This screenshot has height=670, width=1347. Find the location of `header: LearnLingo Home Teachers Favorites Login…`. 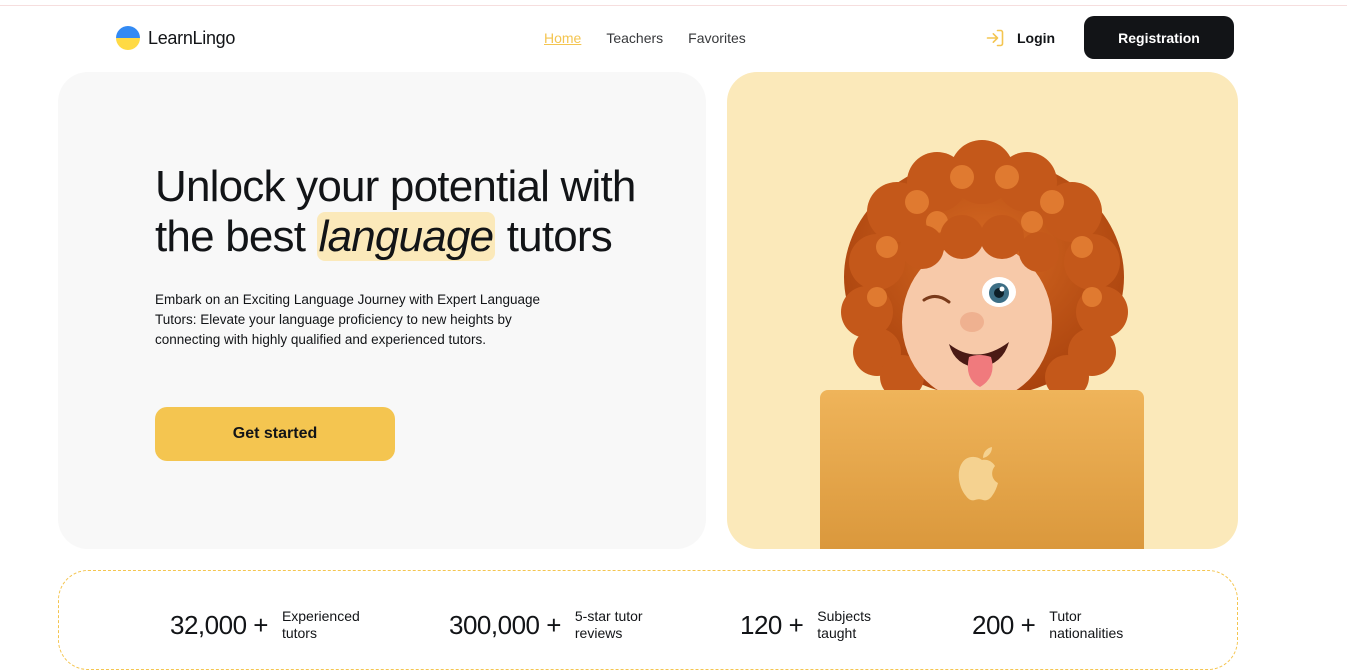

header: LearnLingo Home Teachers Favorites Login… is located at coordinates (673, 38).